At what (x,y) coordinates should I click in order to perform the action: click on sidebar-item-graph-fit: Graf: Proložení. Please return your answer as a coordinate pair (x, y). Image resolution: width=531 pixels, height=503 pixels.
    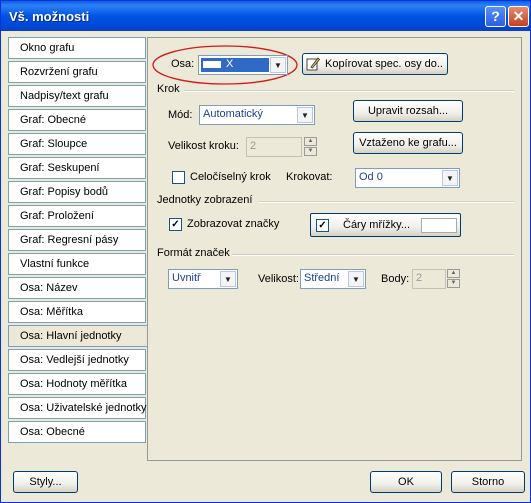
    Looking at the image, I should click on (77, 216).